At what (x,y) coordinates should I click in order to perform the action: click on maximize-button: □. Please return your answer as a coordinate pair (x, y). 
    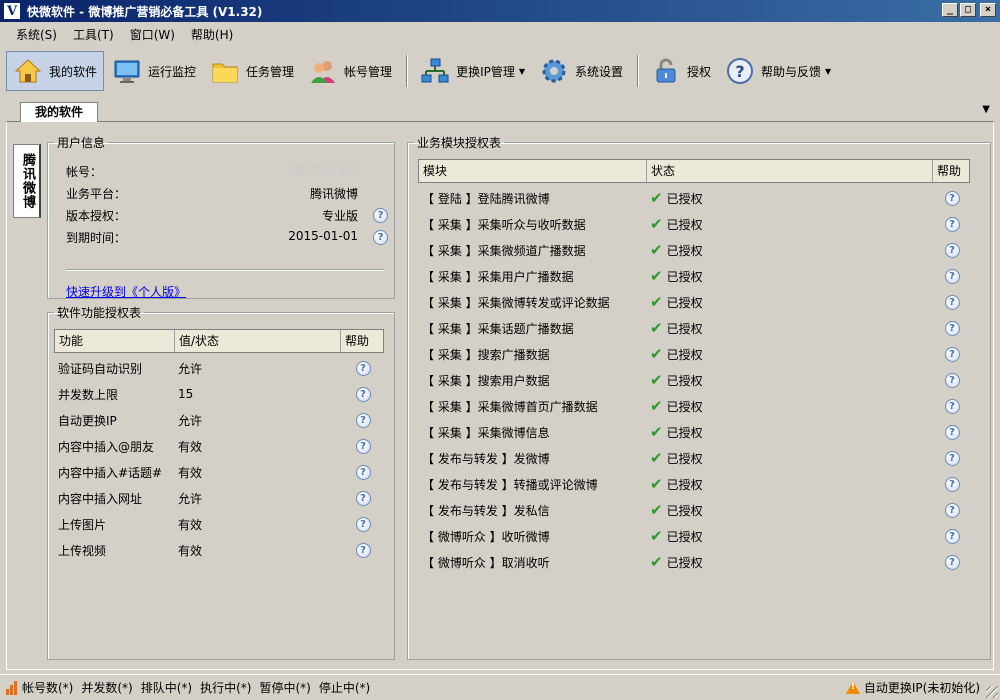
    Looking at the image, I should click on (968, 10).